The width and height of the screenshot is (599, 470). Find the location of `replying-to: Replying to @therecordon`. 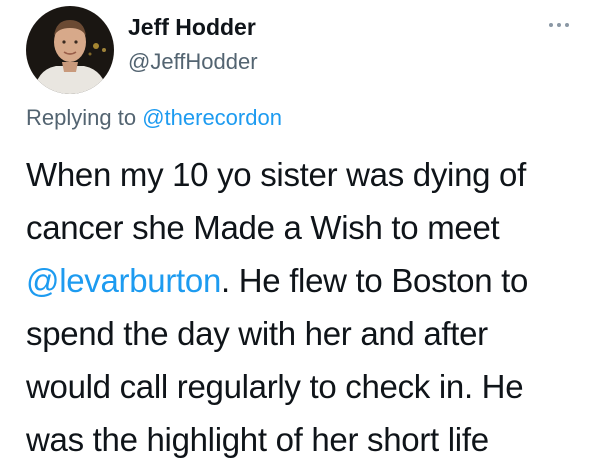

replying-to: Replying to @therecordon is located at coordinates (154, 118).